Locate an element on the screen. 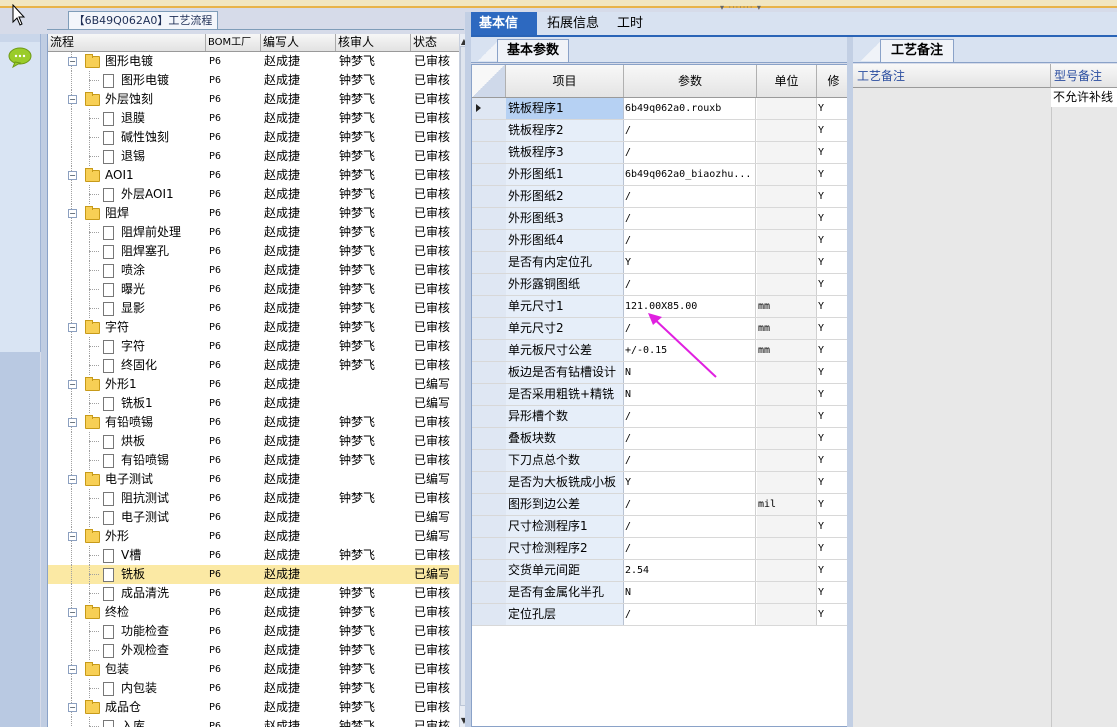  tree-row: 显影 P6 赵成捷 钟梦飞 已审核 is located at coordinates (254, 308).